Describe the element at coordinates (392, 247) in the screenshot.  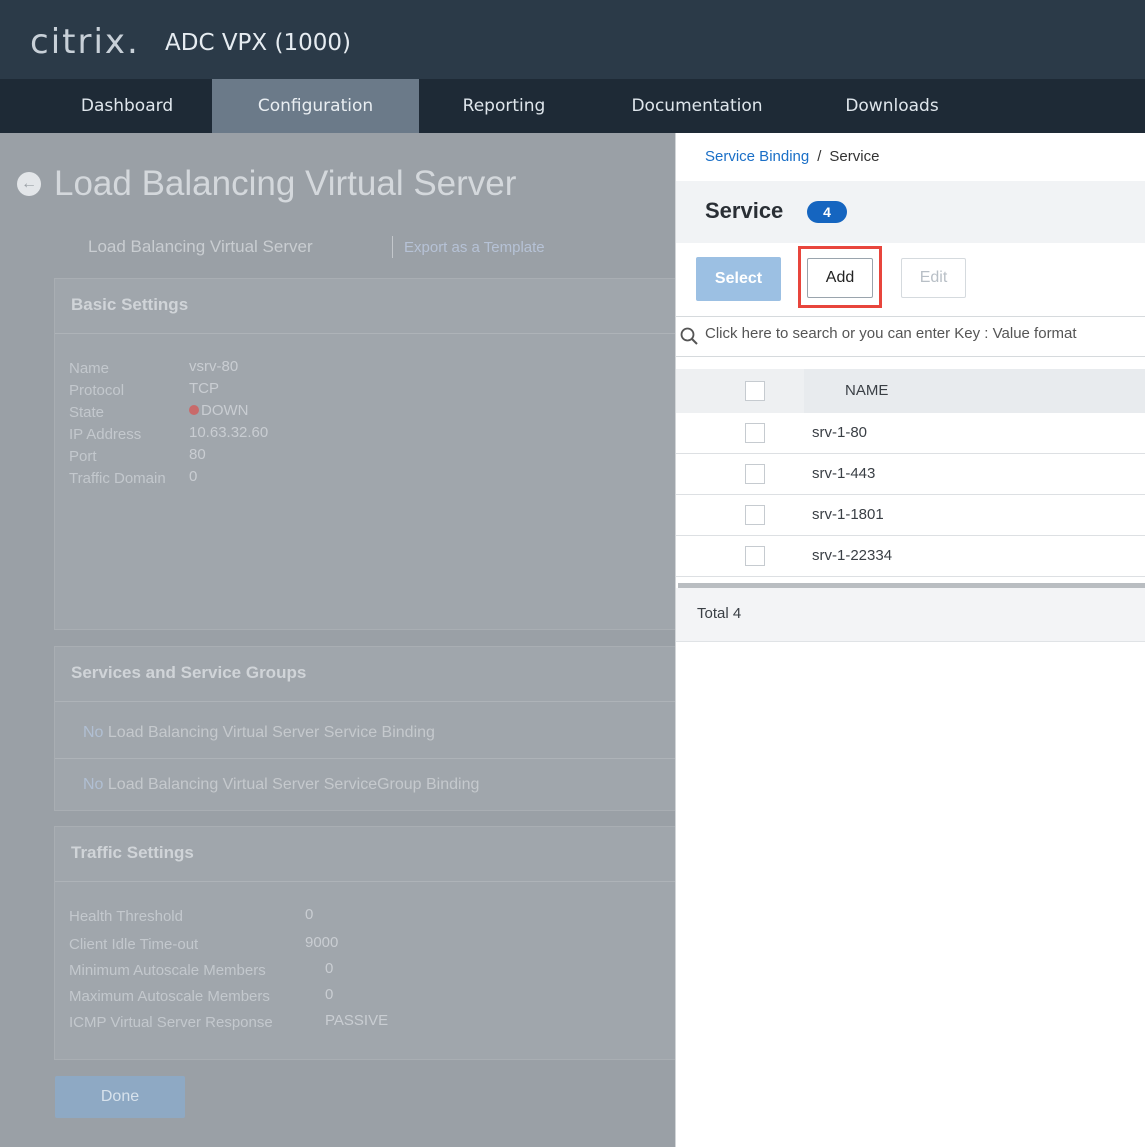
I see `subtitle-divider` at that location.